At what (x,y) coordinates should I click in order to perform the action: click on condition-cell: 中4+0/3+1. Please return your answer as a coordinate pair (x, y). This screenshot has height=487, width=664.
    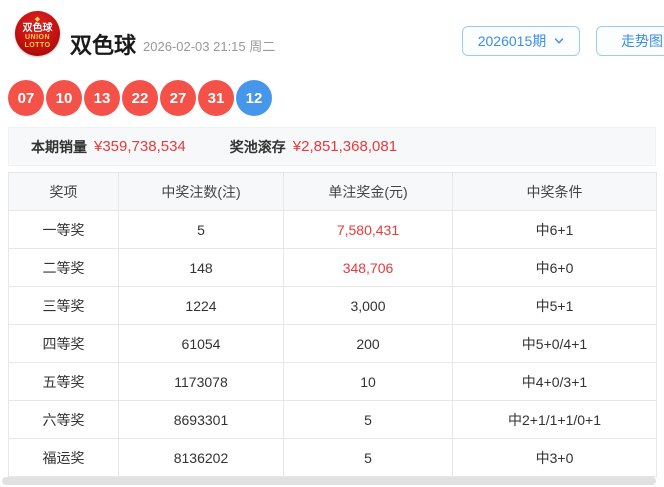
    Looking at the image, I should click on (554, 381).